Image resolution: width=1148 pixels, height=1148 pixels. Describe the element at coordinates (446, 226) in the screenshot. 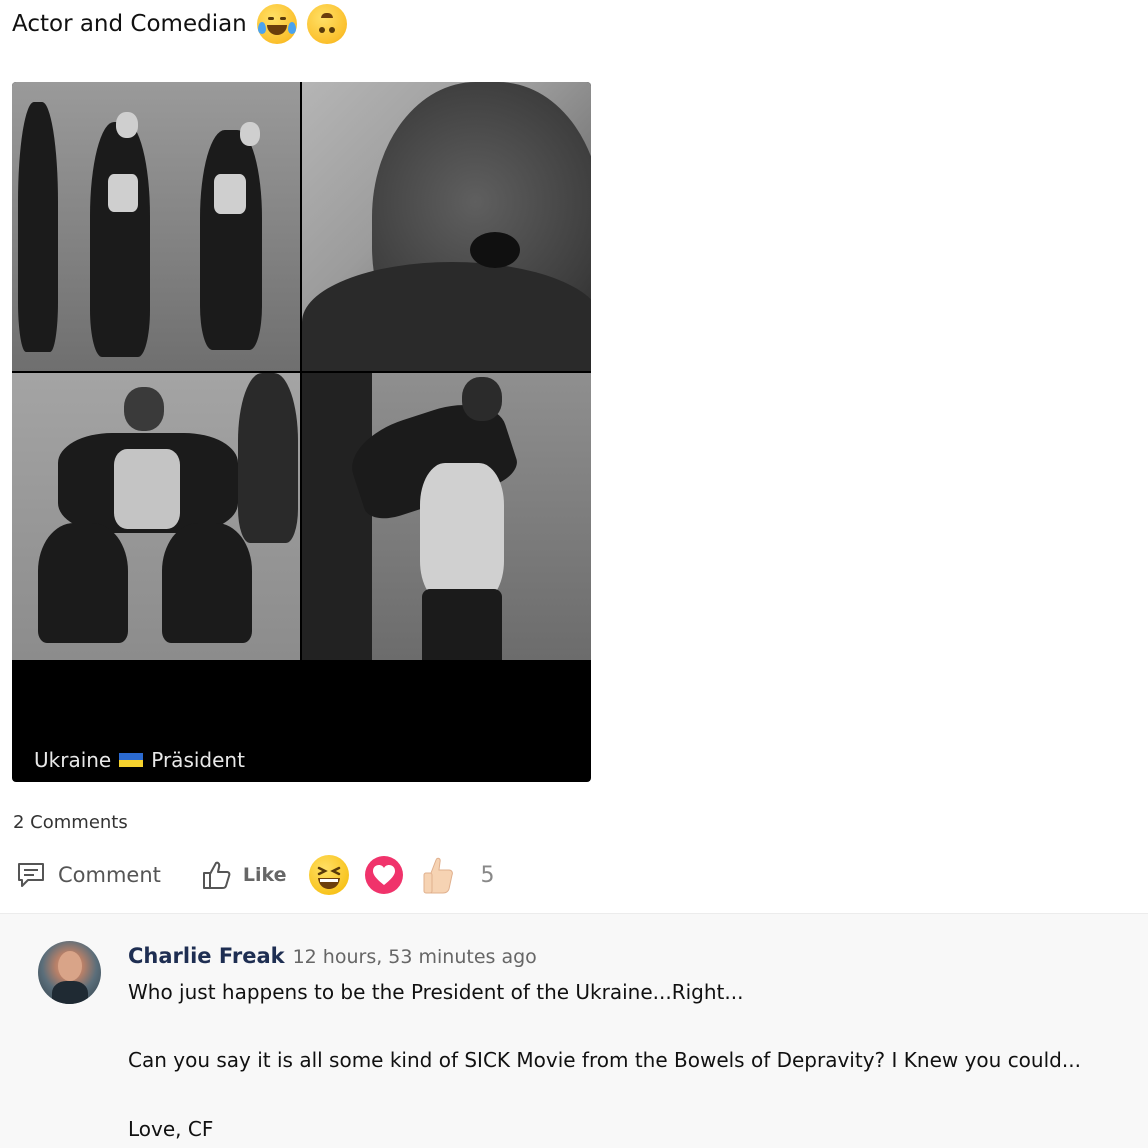

I see `image-panel-face` at that location.